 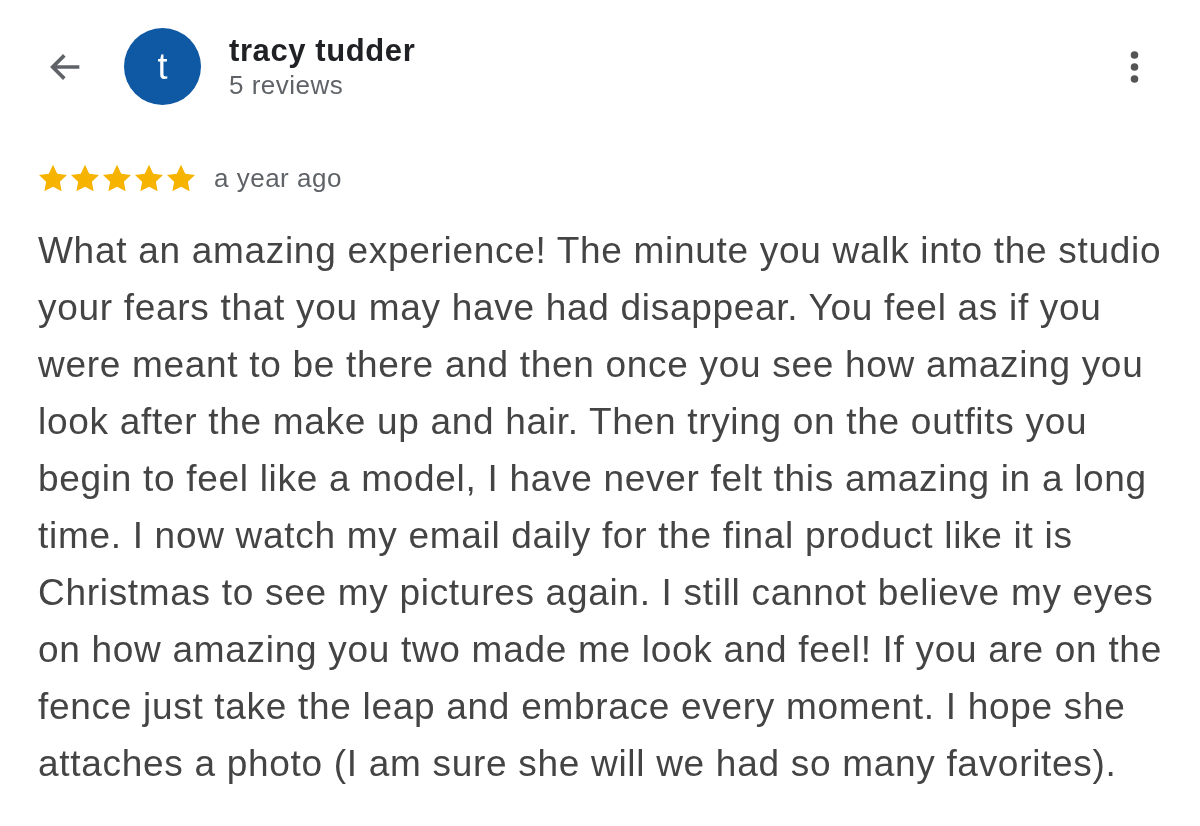 What do you see at coordinates (162, 66) in the screenshot?
I see `avatar: t` at bounding box center [162, 66].